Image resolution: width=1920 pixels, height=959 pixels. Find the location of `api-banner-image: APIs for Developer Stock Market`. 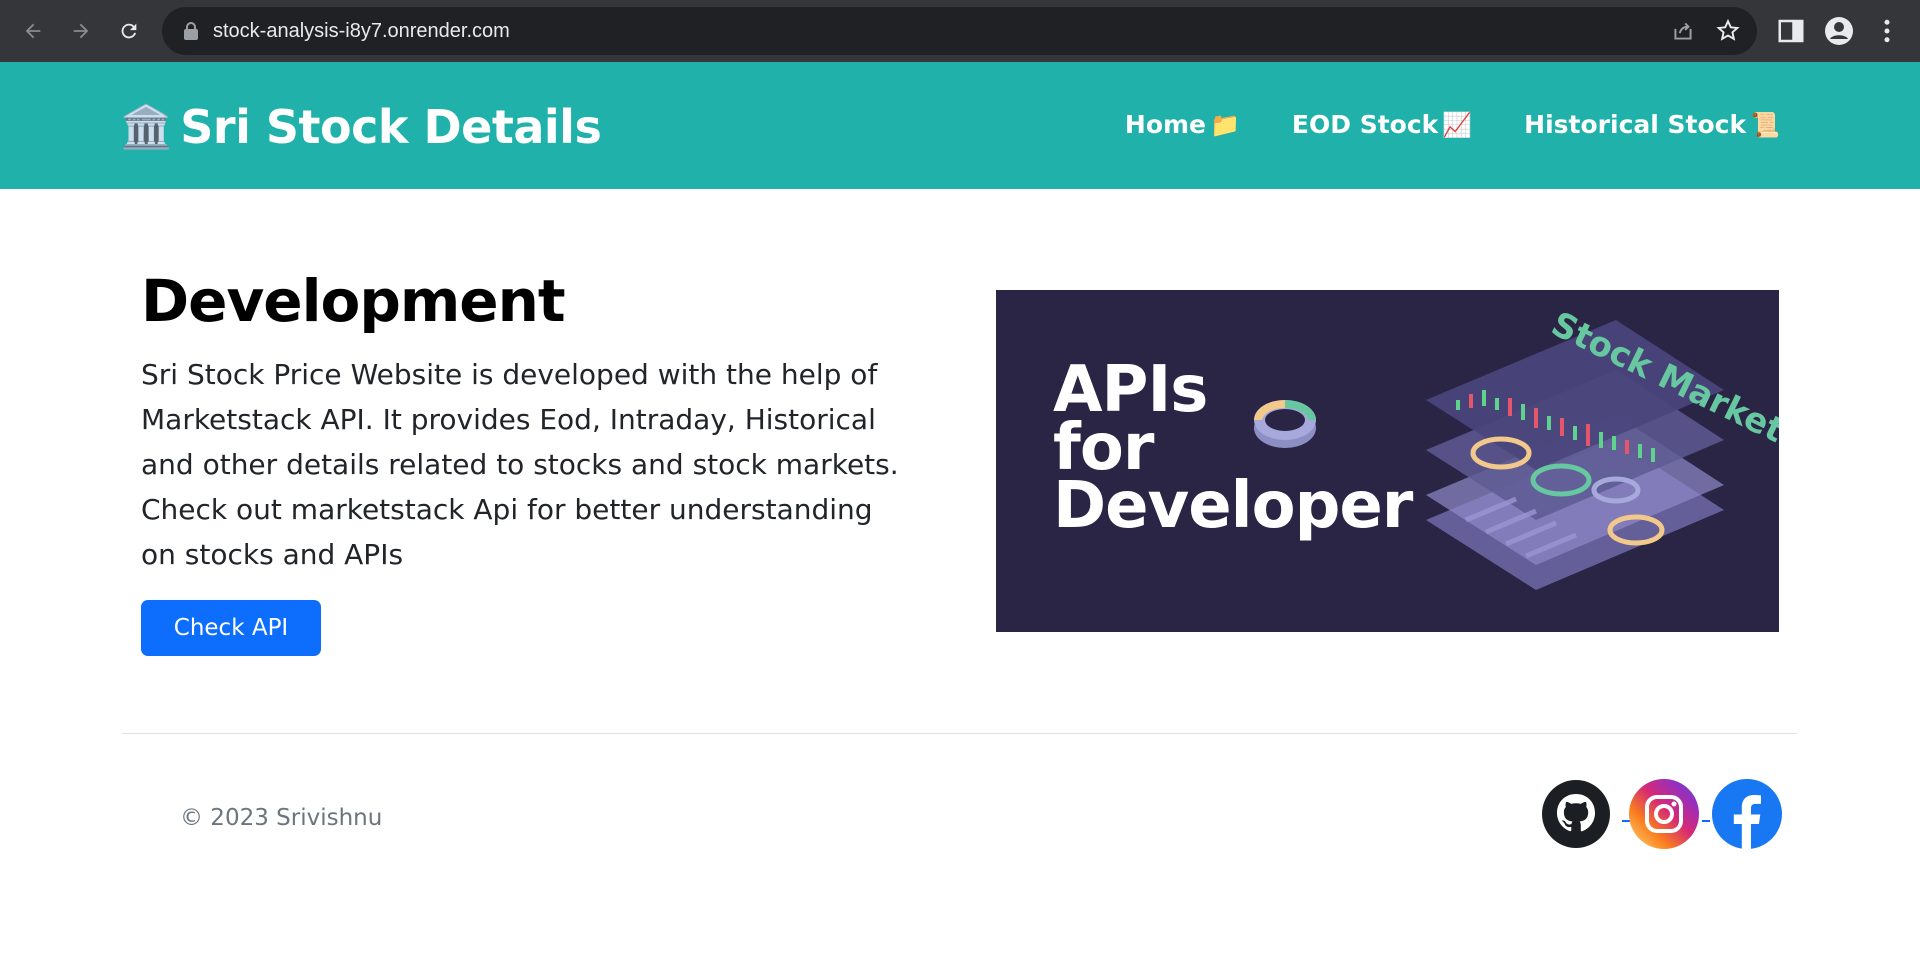

api-banner-image: APIs for Developer Stock Market is located at coordinates (1387, 461).